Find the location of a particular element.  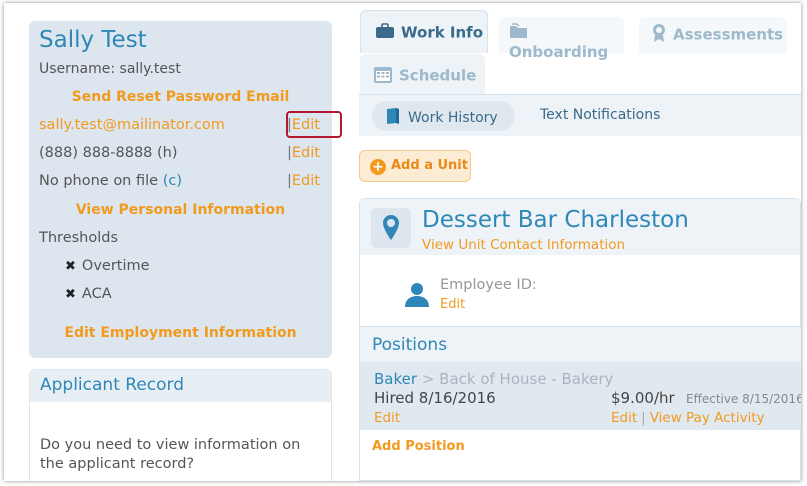

threshold-item: ✖ Overtime is located at coordinates (107, 266).